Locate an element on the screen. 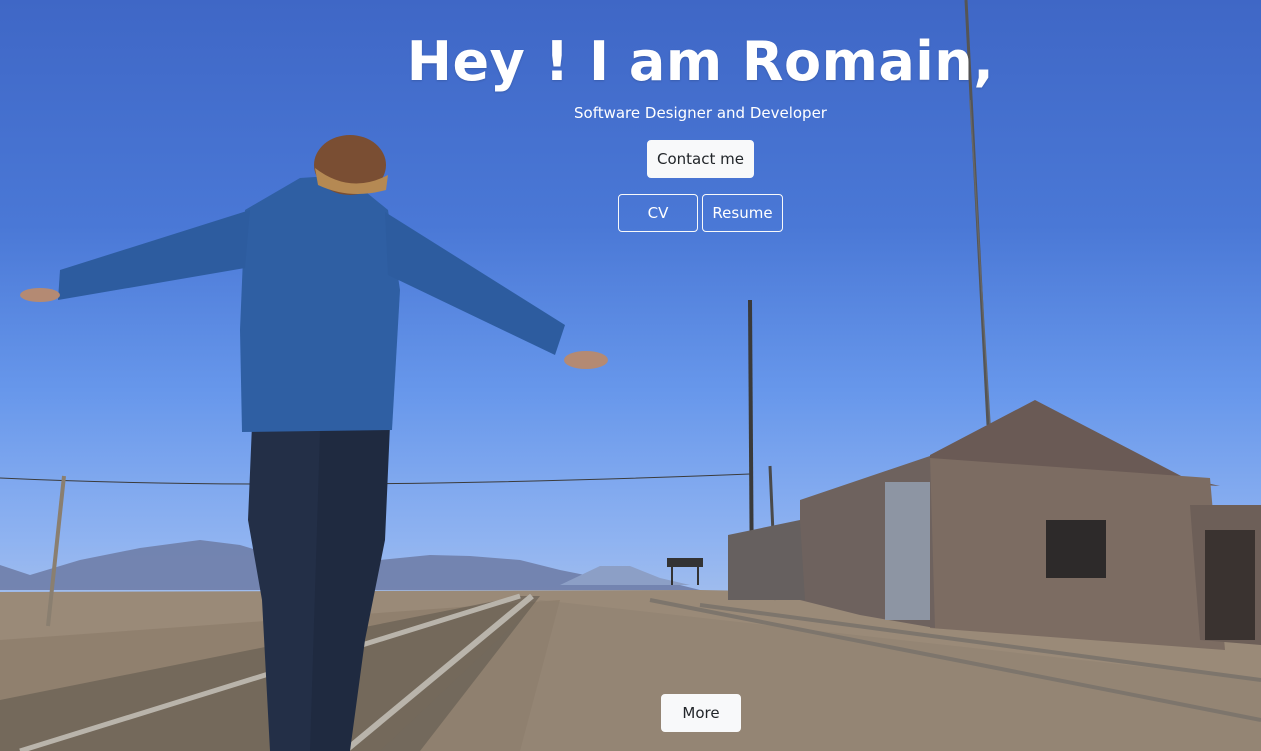  page-subtitle: Software Designer and Developer is located at coordinates (700, 113).